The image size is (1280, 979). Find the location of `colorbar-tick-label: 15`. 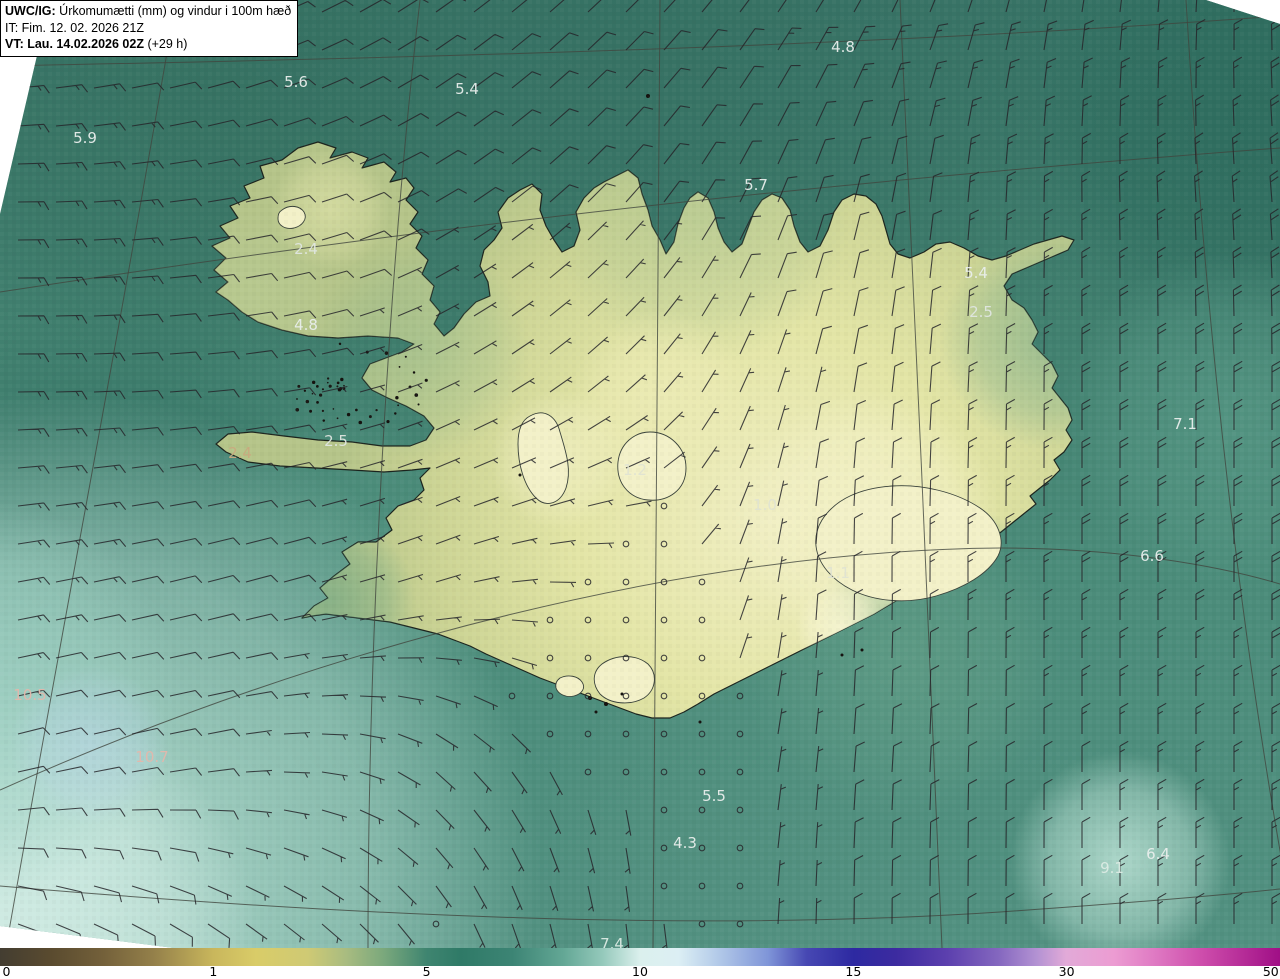

colorbar-tick-label: 15 is located at coordinates (853, 971).